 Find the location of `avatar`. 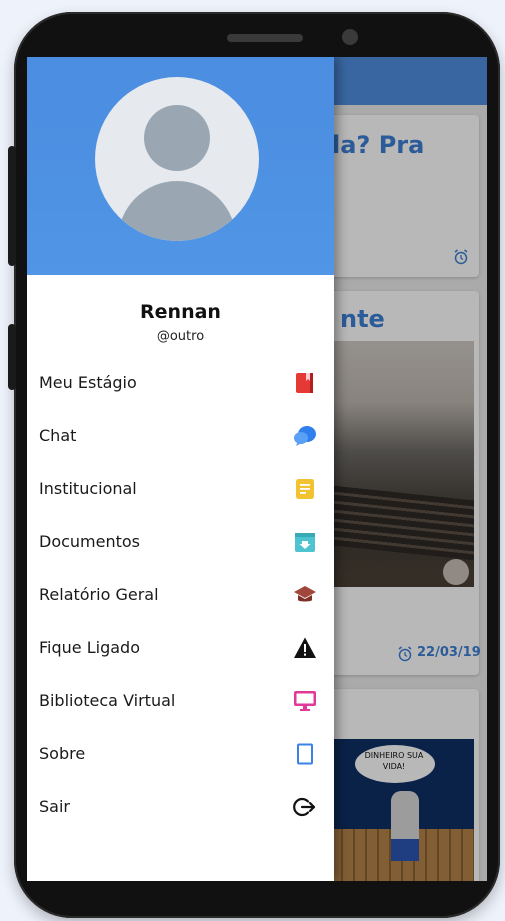

avatar is located at coordinates (177, 159).